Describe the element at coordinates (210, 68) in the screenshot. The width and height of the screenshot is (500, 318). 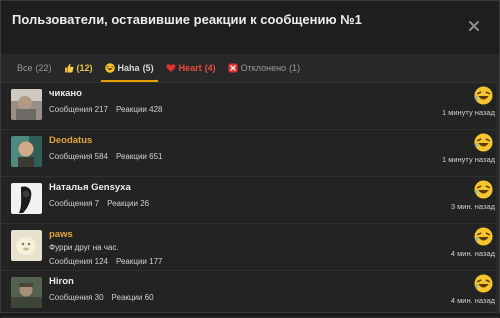
I see `tab-heart-count: (4)` at that location.